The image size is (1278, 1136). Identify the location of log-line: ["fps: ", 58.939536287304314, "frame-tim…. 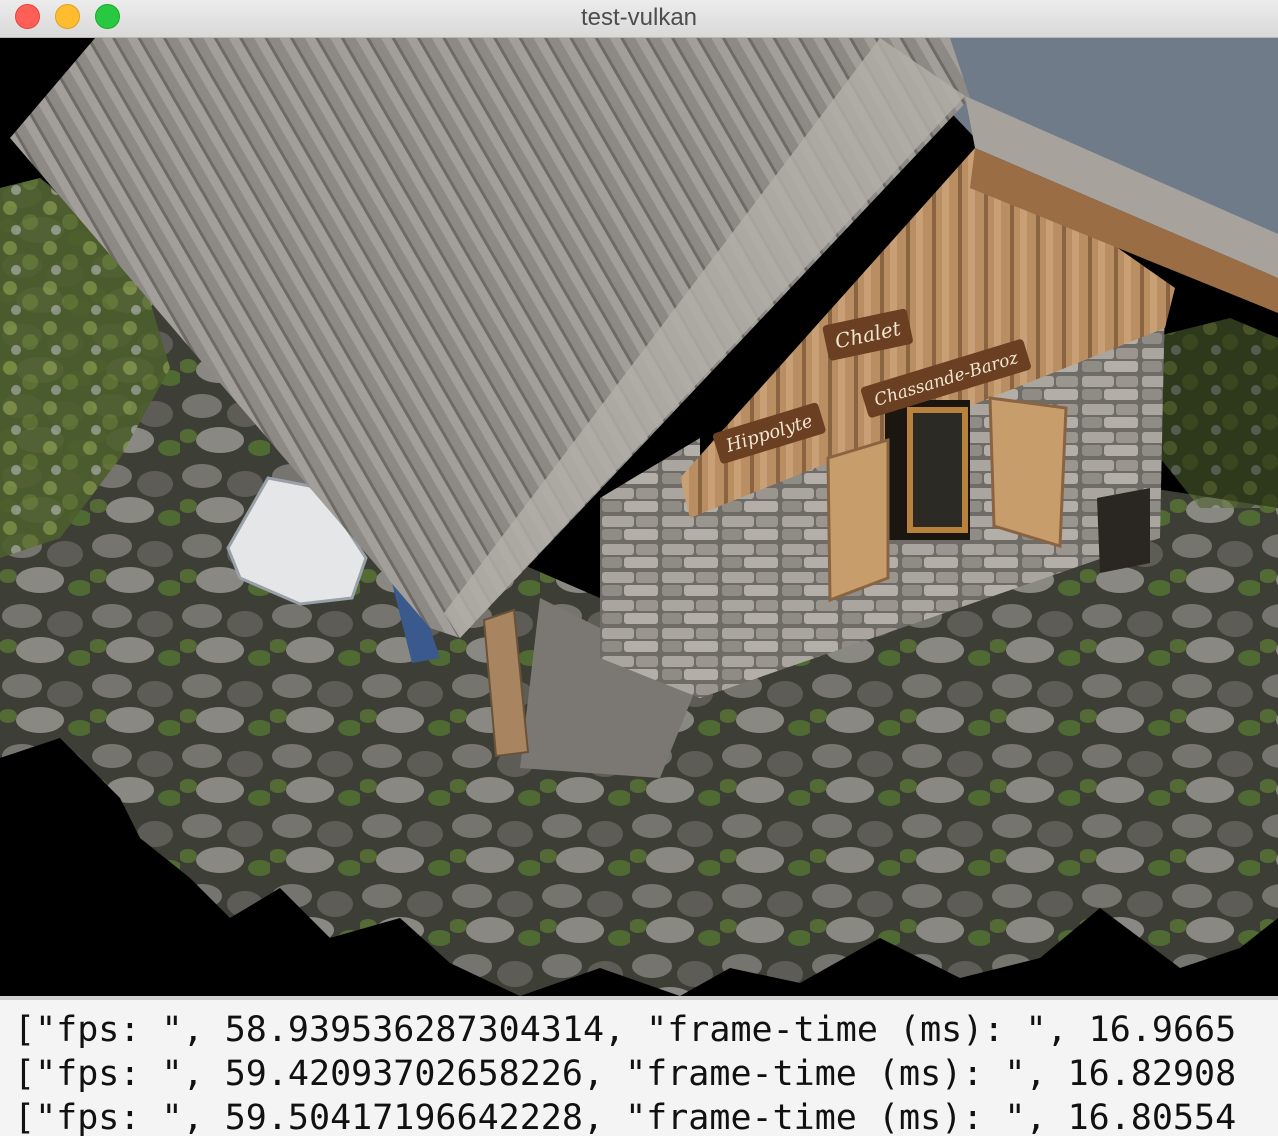
(625, 1030).